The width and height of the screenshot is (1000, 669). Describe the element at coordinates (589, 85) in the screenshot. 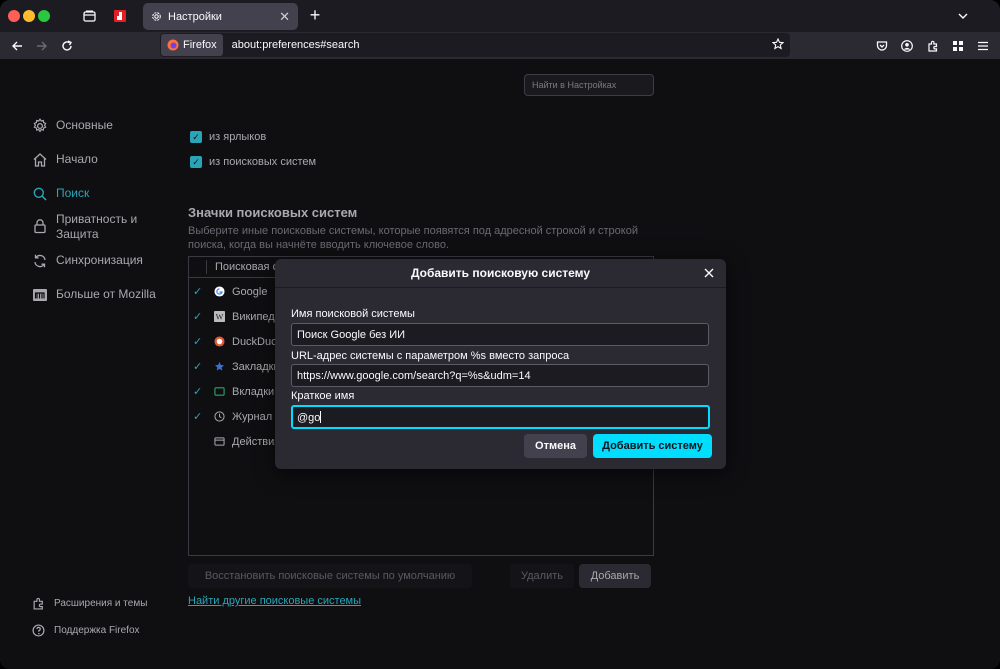

I see `search-settings-input: Найти в Настройках` at that location.